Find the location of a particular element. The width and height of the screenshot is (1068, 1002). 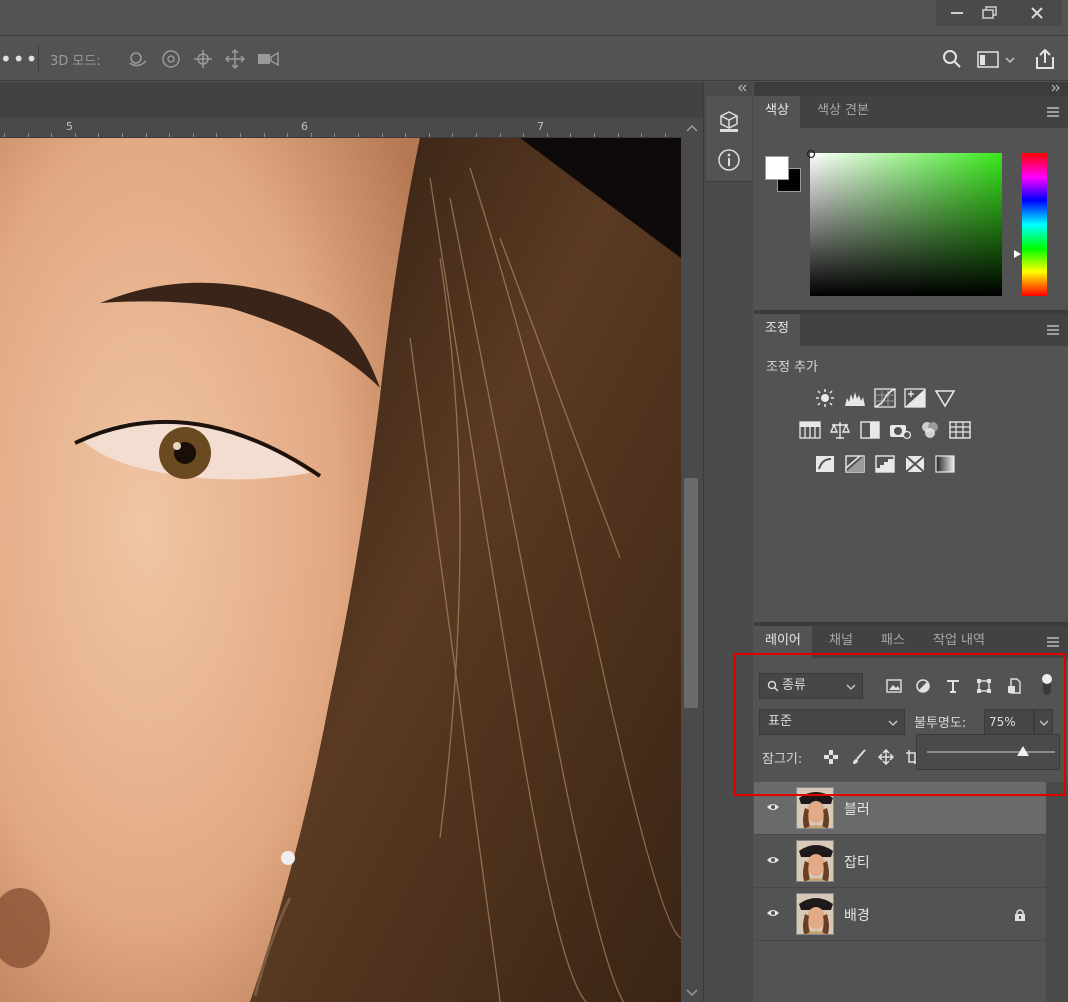

tab-color: 색상 is located at coordinates (777, 112).